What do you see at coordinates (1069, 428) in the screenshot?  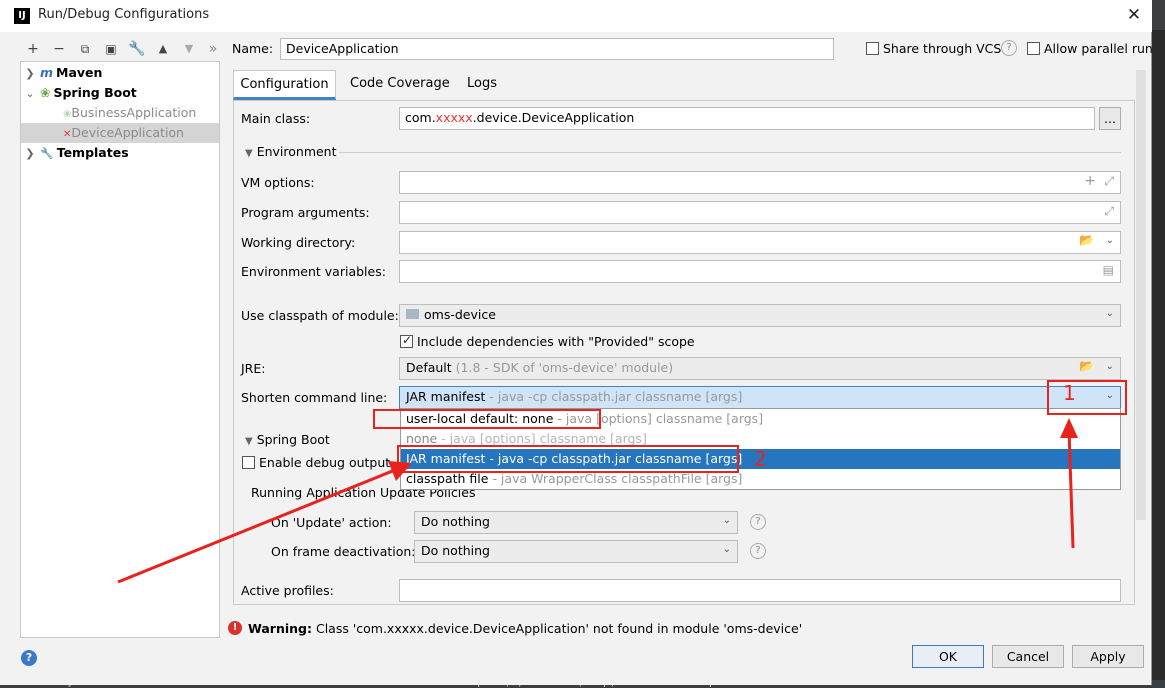 I see `annotation-arrowhead` at bounding box center [1069, 428].